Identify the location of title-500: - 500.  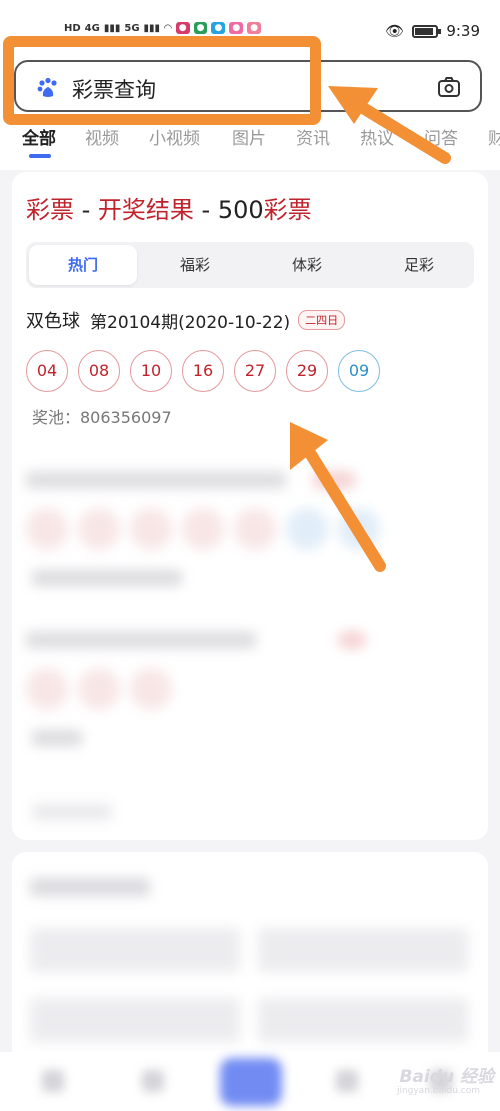
(228, 210).